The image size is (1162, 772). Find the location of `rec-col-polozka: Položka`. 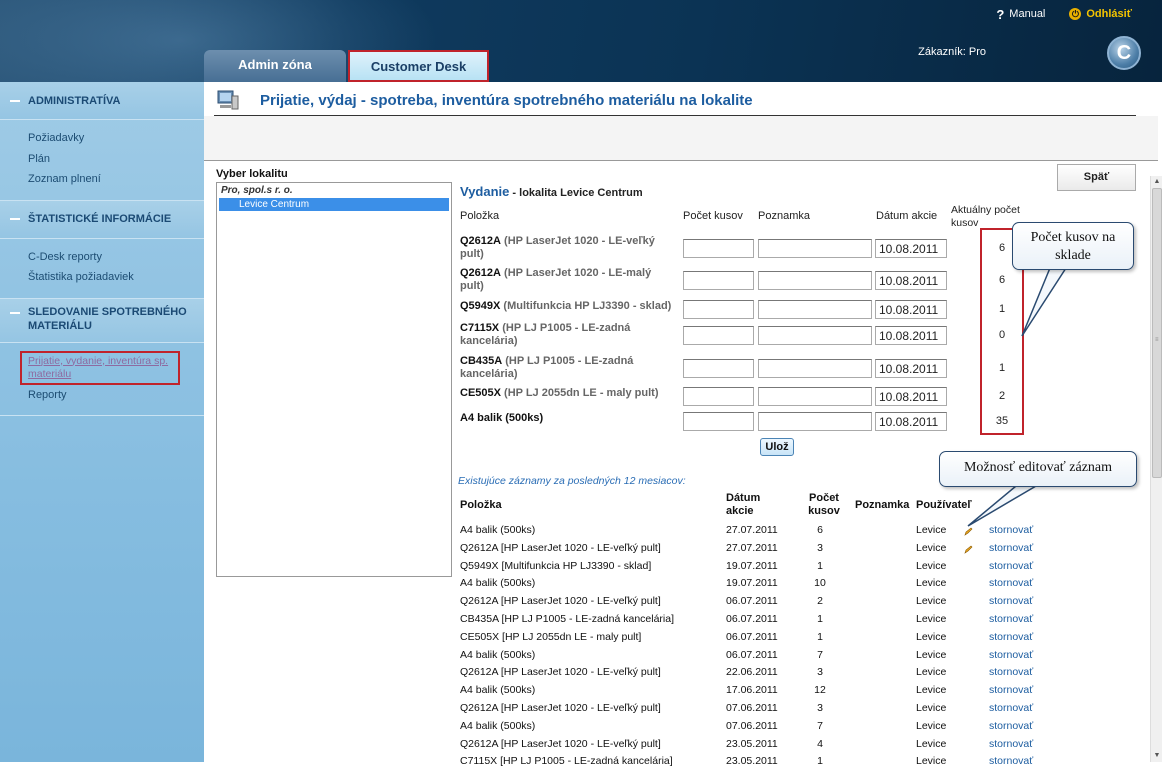

rec-col-polozka: Položka is located at coordinates (481, 505).